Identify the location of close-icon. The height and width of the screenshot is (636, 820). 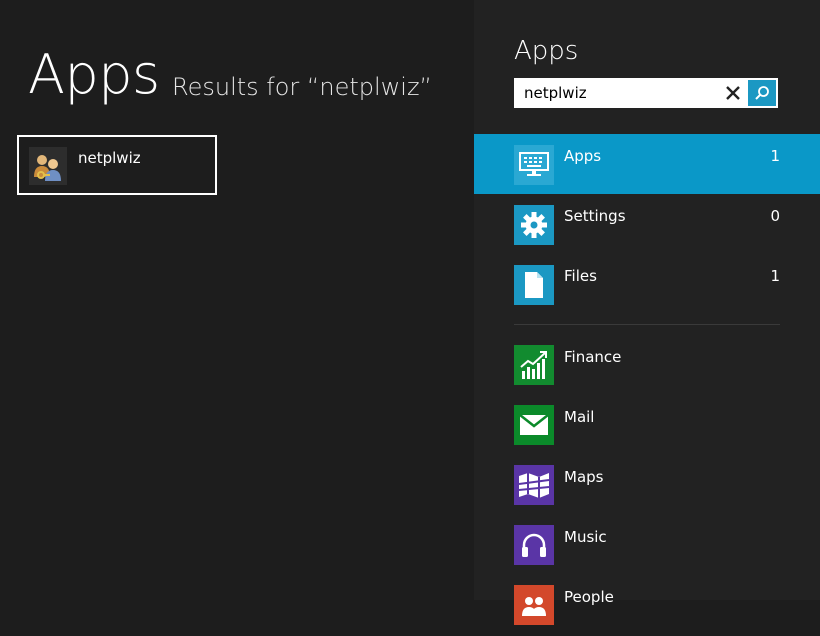
(733, 93).